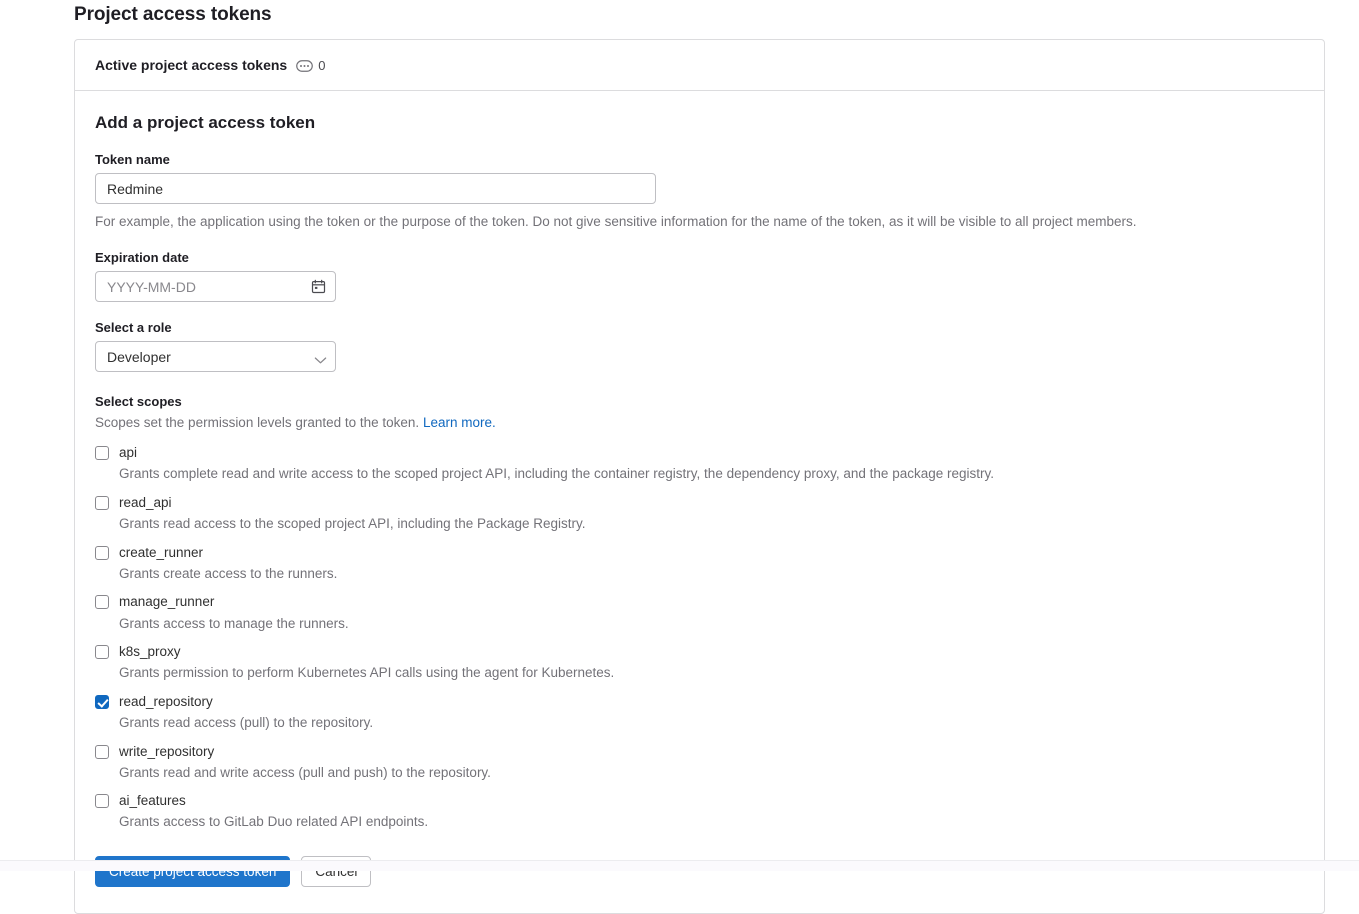  What do you see at coordinates (191, 65) in the screenshot?
I see `active-tokens-title: Active project access tokens` at bounding box center [191, 65].